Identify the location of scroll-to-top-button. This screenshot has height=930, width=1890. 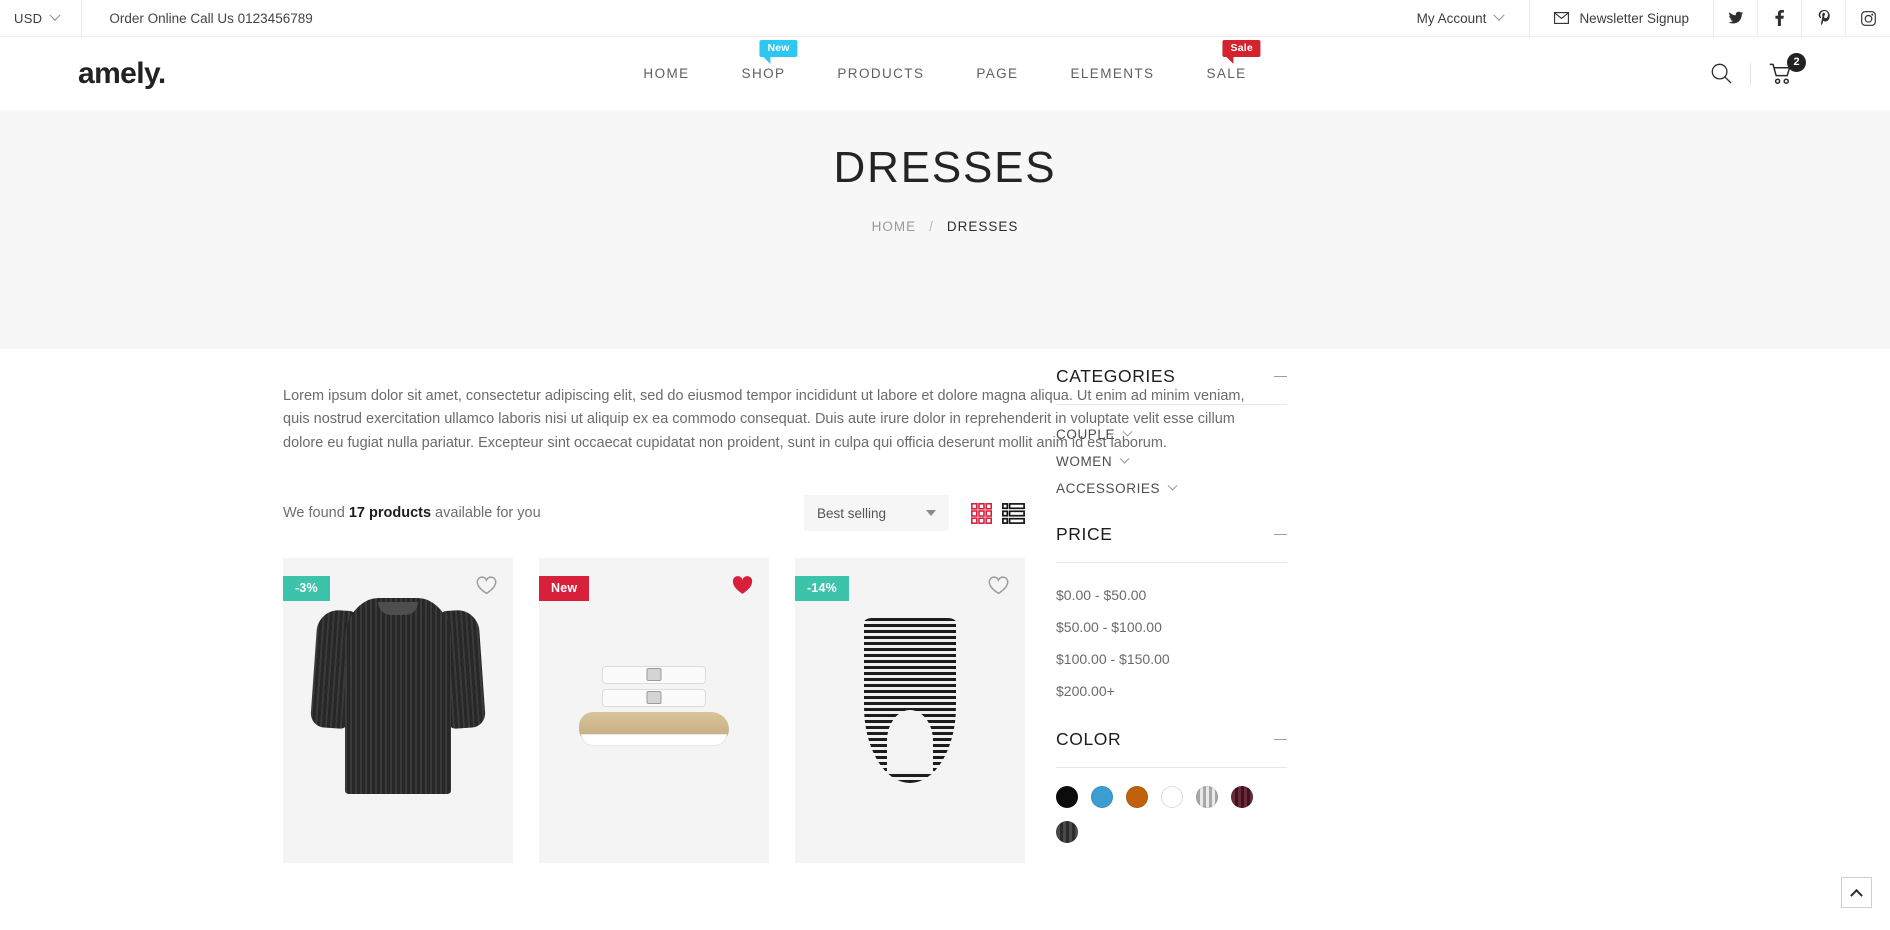
(1856, 892).